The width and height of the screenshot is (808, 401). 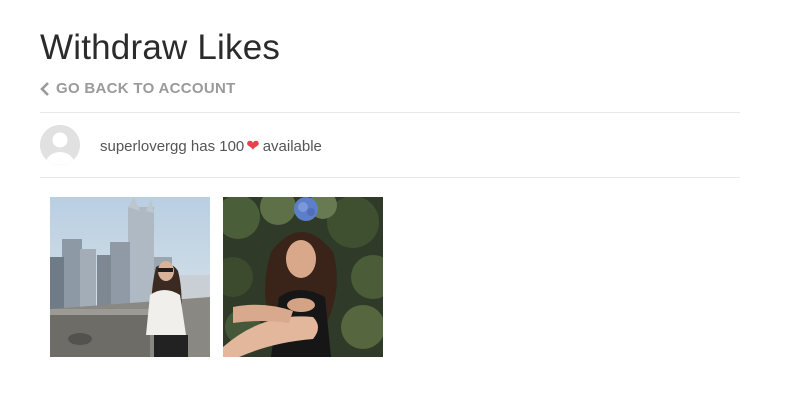 I want to click on city-photo, so click(x=130, y=277).